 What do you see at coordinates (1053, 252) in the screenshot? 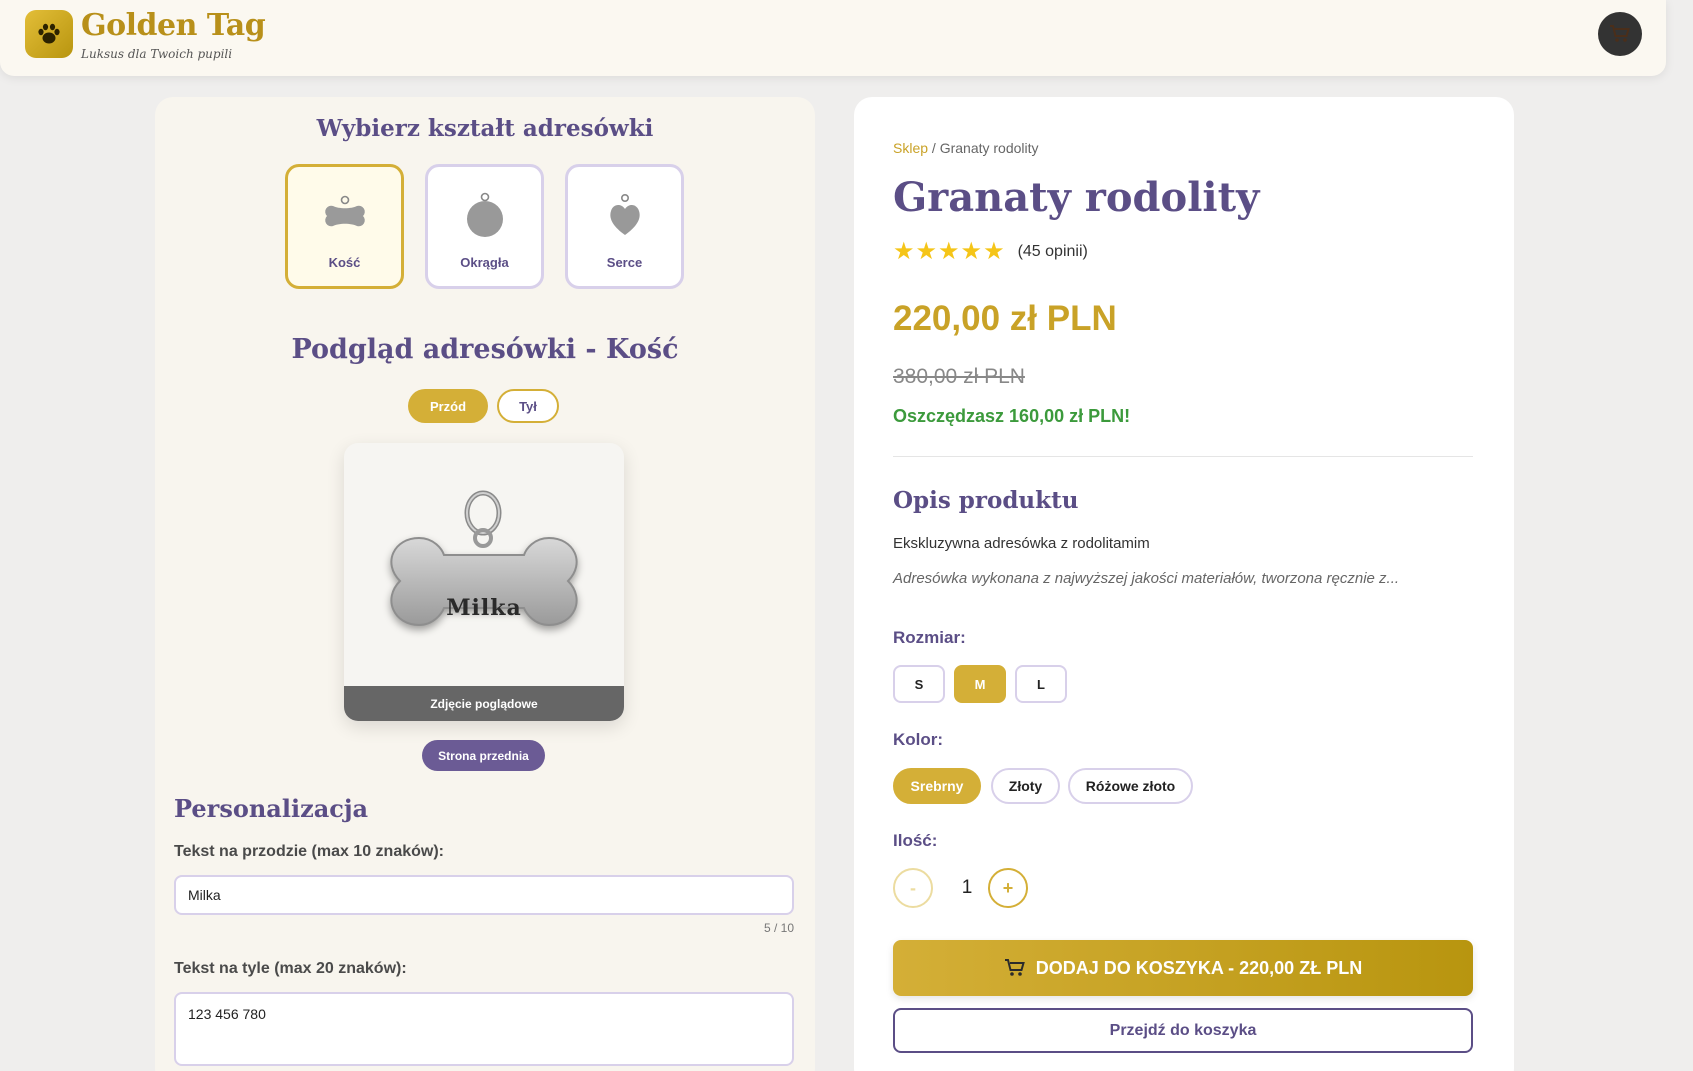
I see `review-count: (45 opinii)` at bounding box center [1053, 252].